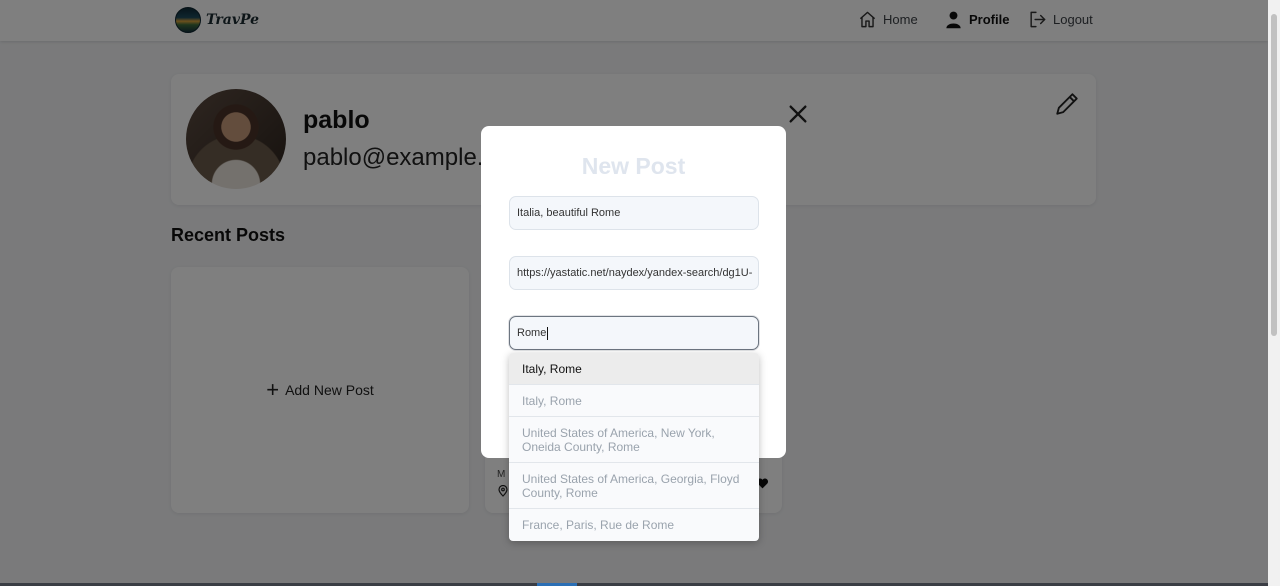 The width and height of the screenshot is (1280, 586). What do you see at coordinates (569, 213) in the screenshot?
I see `post-title-value: Italia, beautiful Rome` at bounding box center [569, 213].